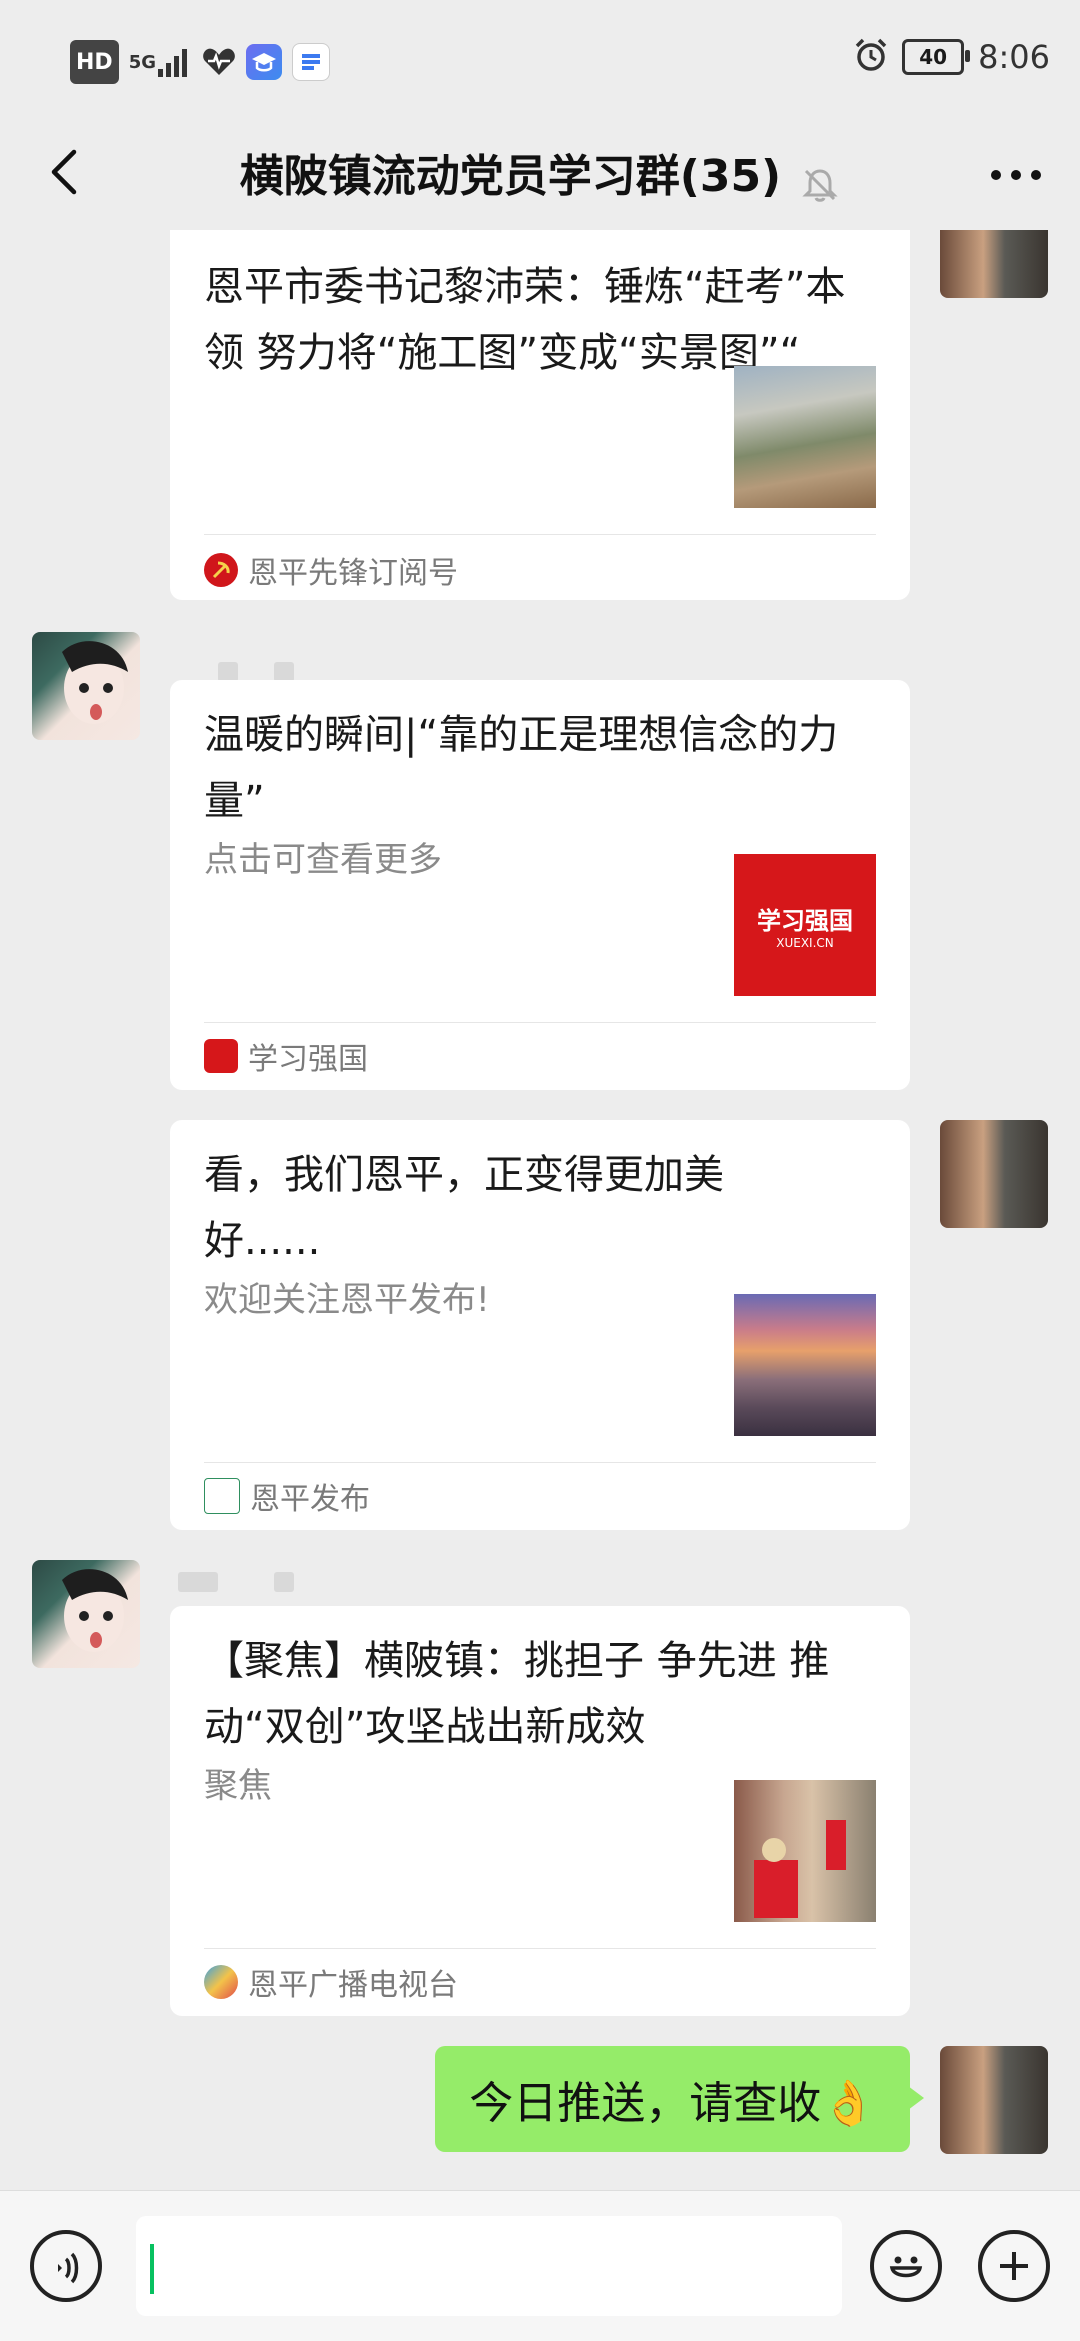 This screenshot has width=1080, height=2341. I want to click on article-thumbnail: 学习强国 XUEXI.CN, so click(805, 925).